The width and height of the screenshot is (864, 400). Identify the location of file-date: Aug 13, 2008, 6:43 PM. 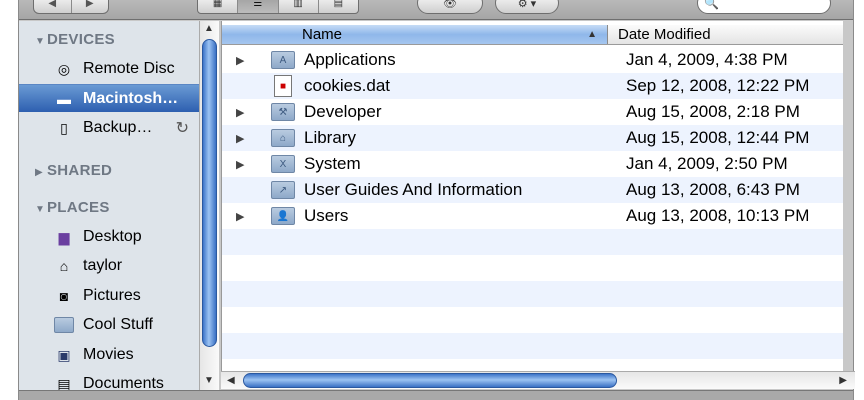
(713, 189).